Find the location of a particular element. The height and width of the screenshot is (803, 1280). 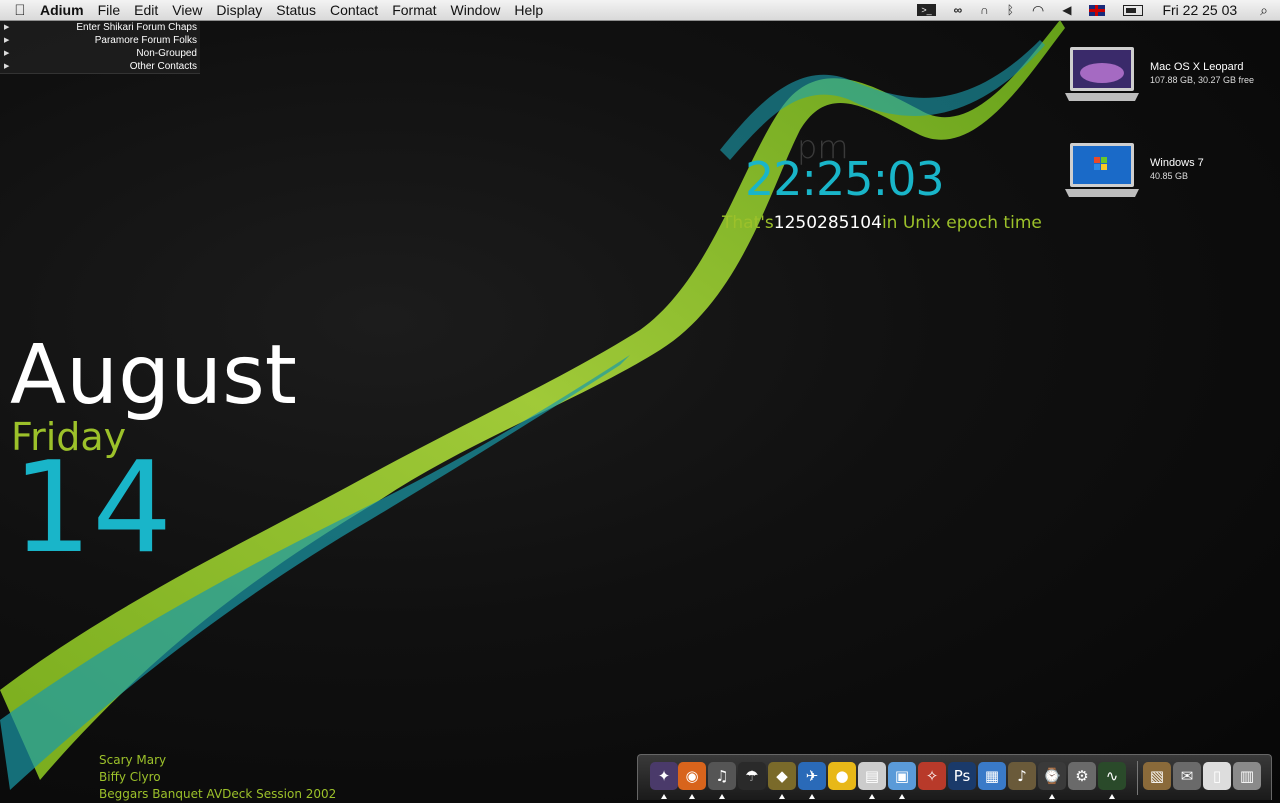

volume-icon: ◀ is located at coordinates (1066, 10).